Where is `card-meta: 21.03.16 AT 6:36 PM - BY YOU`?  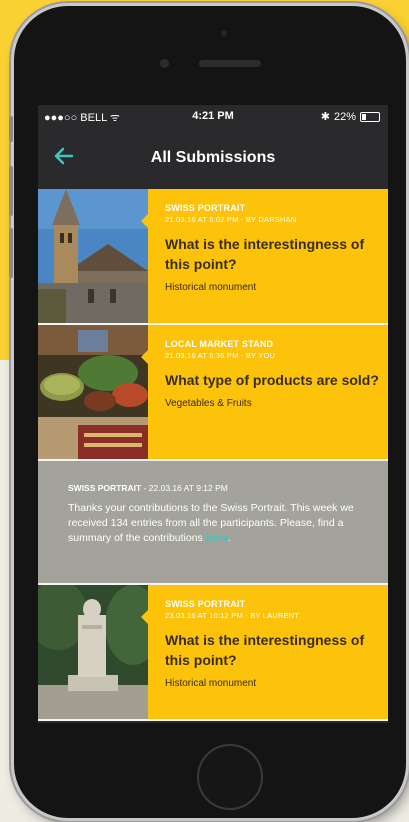 card-meta: 21.03.16 AT 6:36 PM - BY YOU is located at coordinates (220, 355).